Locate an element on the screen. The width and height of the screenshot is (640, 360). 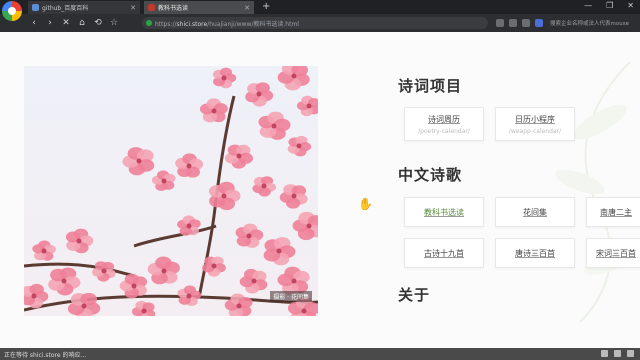
card-title: 古诗十九首 is located at coordinates (444, 253).